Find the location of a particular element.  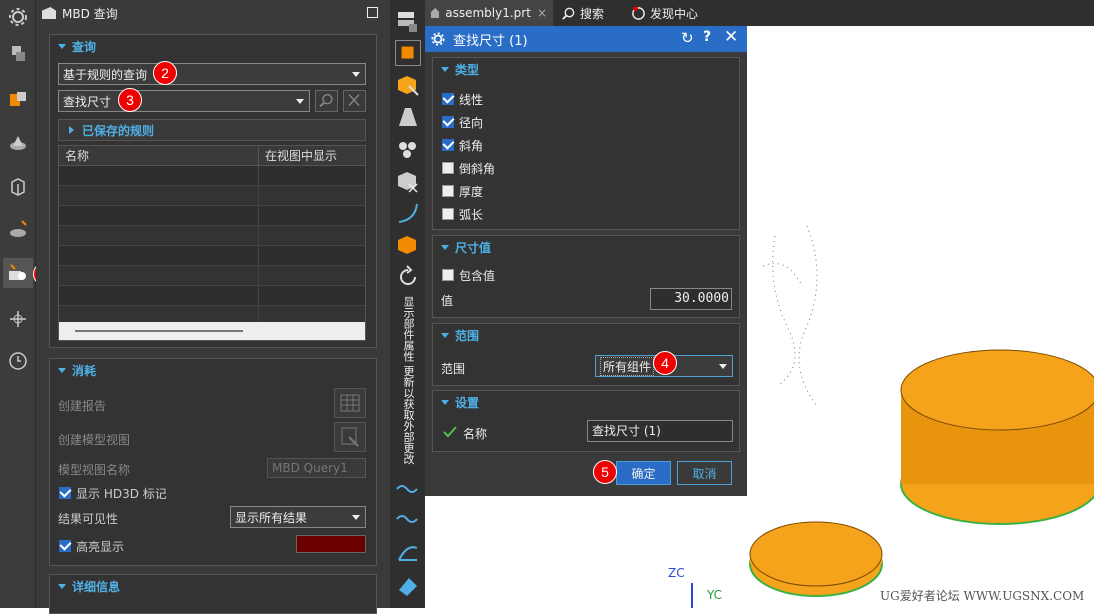

ok-button: 确定 is located at coordinates (643, 473).